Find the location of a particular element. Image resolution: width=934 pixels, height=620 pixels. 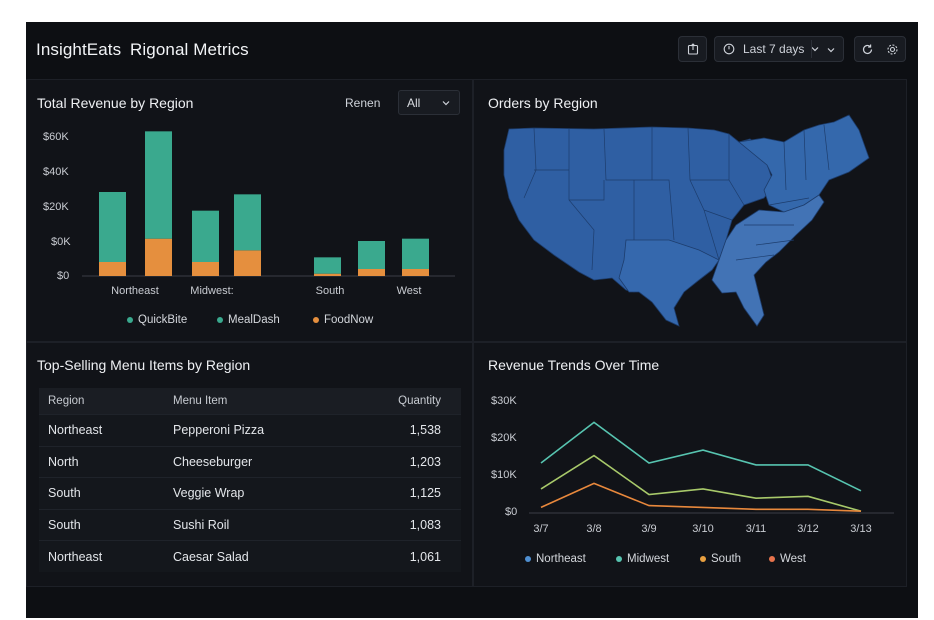

x-tick-label: 3/9 is located at coordinates (649, 529).